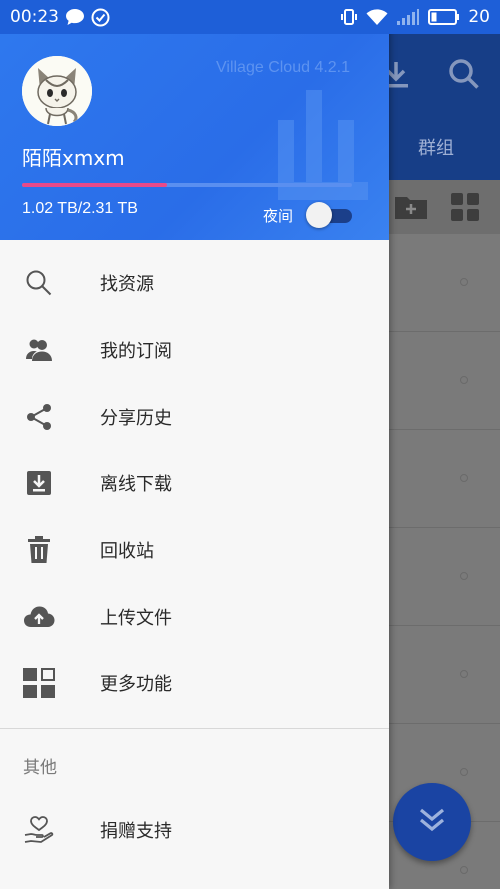 The height and width of the screenshot is (889, 500). Describe the element at coordinates (73, 156) in the screenshot. I see `username: 陌陌xmxm` at that location.